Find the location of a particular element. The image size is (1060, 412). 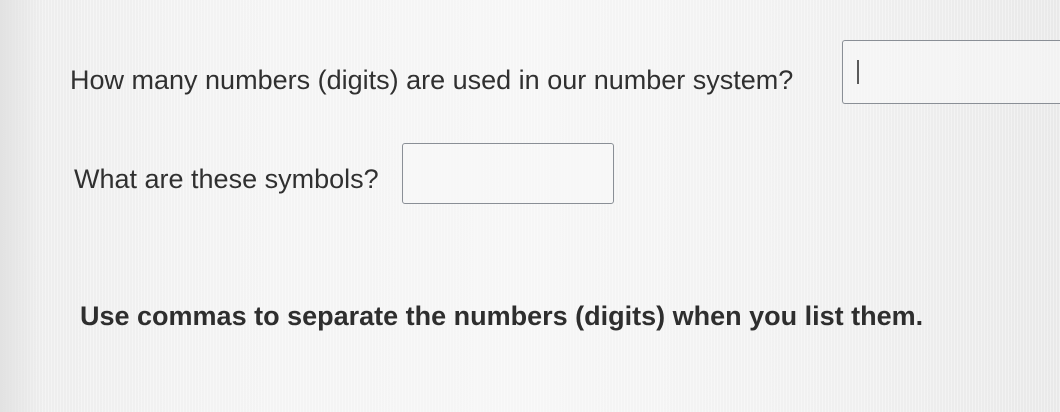

page-edge-shadow is located at coordinates (20, 206).